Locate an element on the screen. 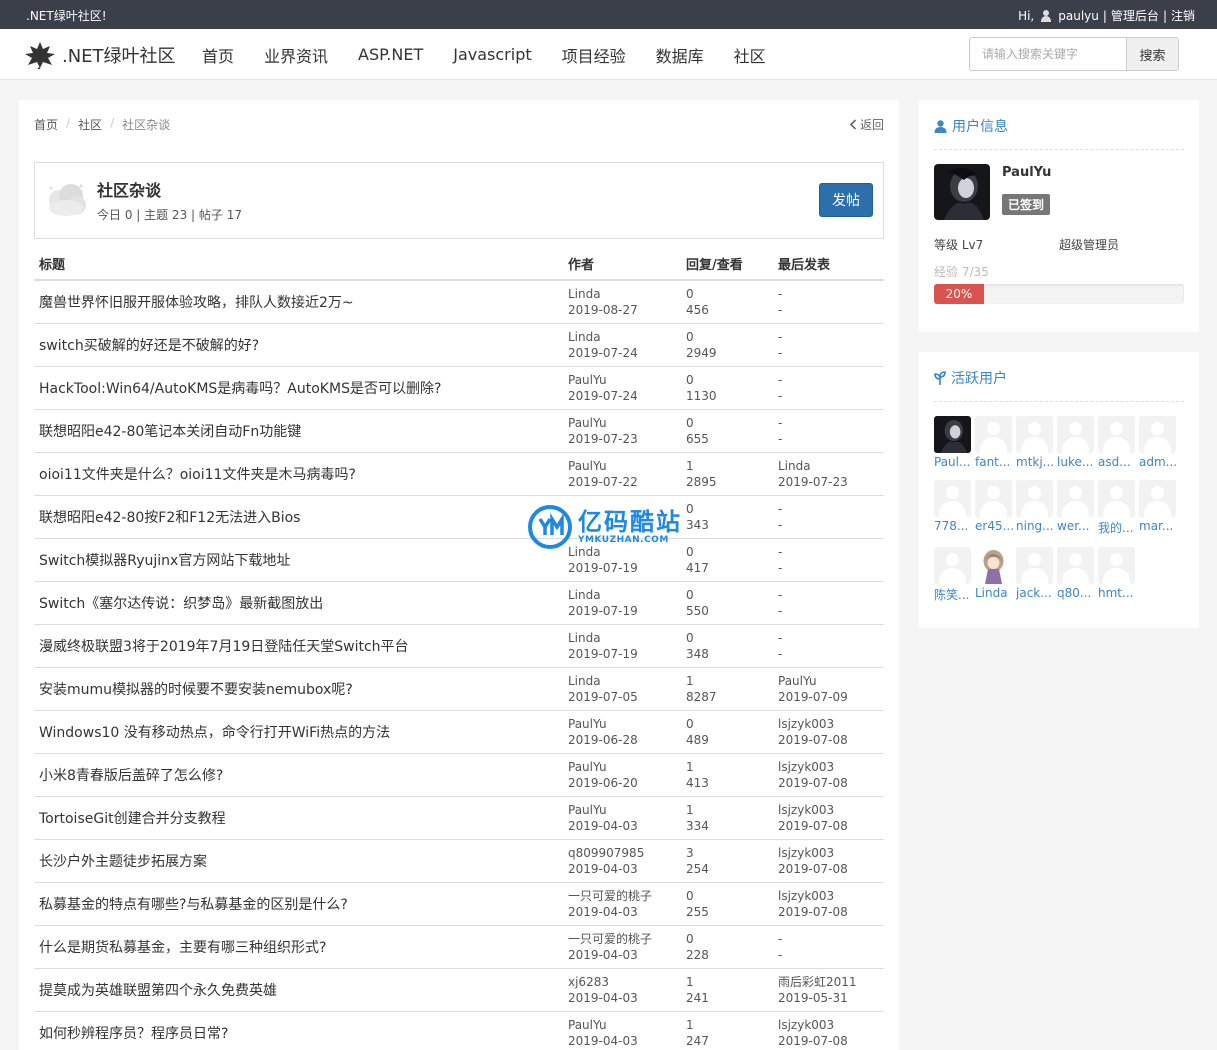 This screenshot has width=1217, height=1050. back-link: 返回 is located at coordinates (866, 124).